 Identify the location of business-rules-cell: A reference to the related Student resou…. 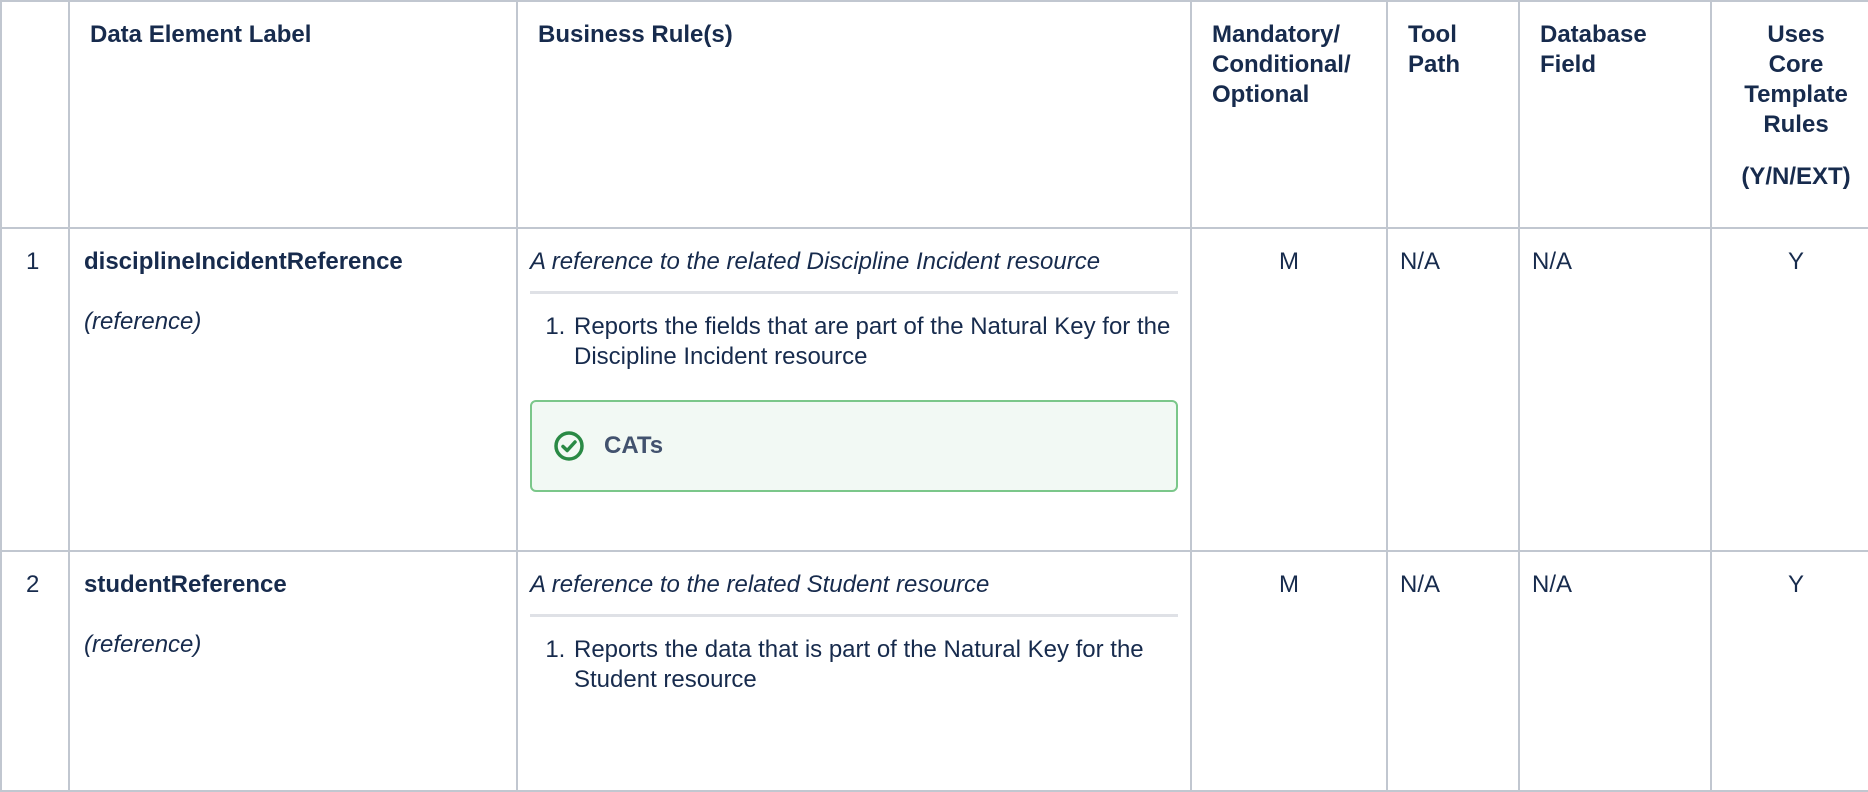
(854, 671).